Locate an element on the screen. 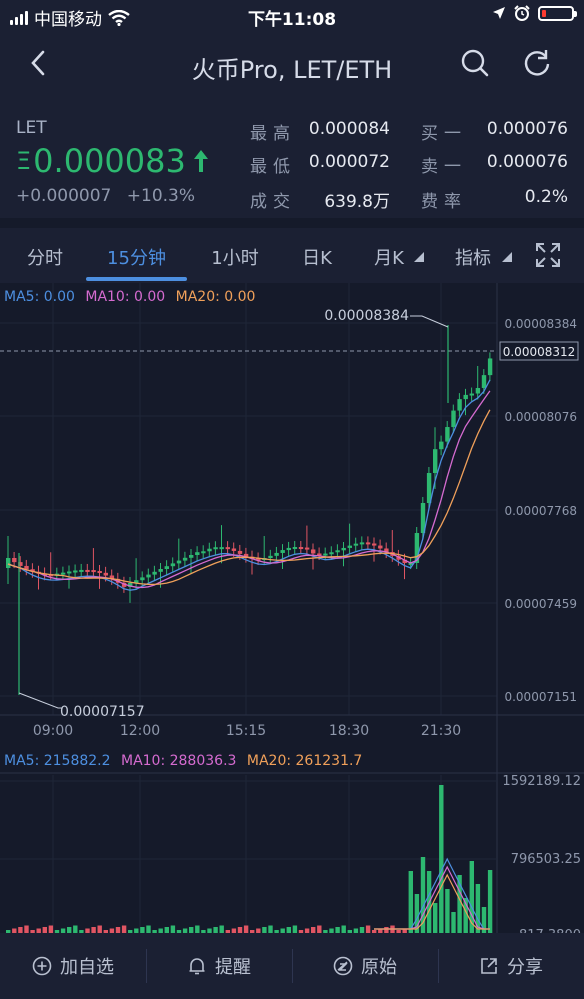 This screenshot has height=999, width=584. tab-month: 月K is located at coordinates (389, 257).